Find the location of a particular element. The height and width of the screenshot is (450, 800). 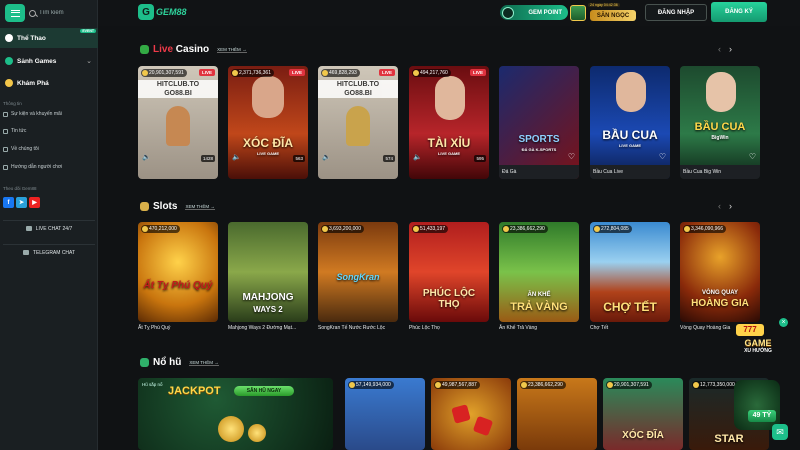

telegram-small-icon is located at coordinates (25, 252).